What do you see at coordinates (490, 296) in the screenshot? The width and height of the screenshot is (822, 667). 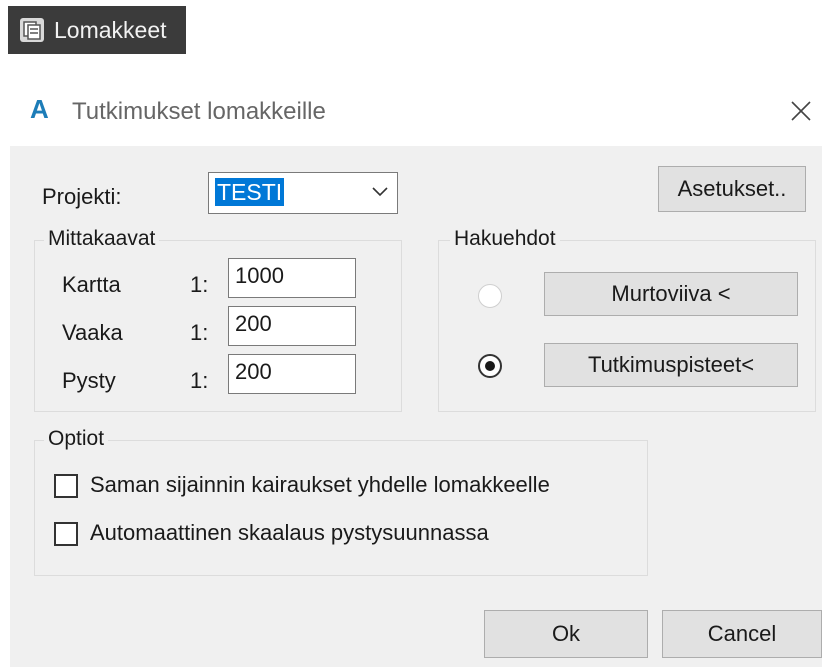 I see `murtoviiva-radio` at bounding box center [490, 296].